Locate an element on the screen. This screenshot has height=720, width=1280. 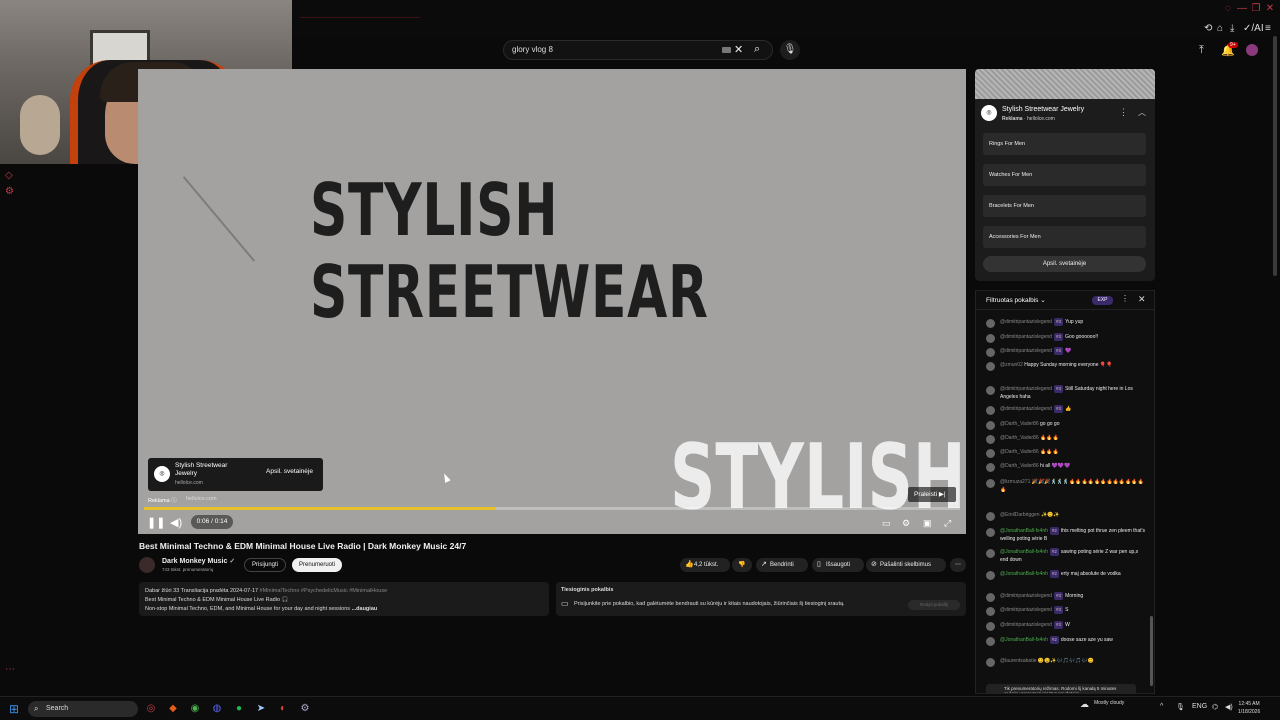
app-settings-icon: ⚙ is located at coordinates (305, 709).